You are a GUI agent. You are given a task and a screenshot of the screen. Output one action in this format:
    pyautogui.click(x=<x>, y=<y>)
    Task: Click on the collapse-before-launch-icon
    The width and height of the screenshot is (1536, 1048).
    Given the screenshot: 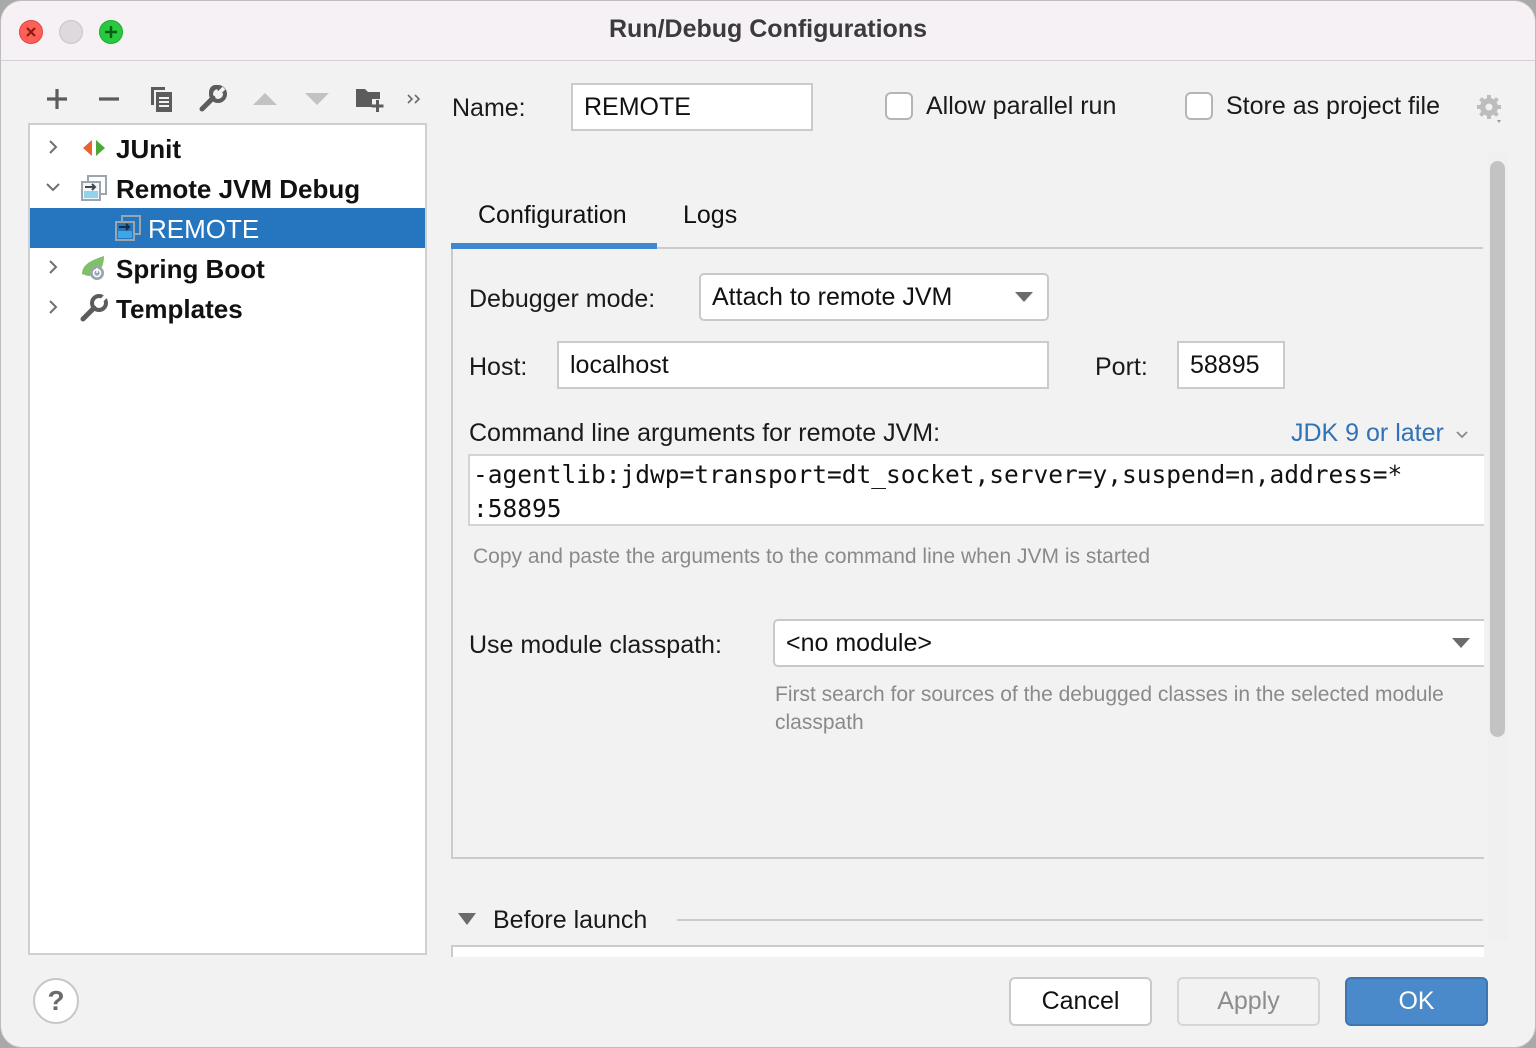 What is the action you would take?
    pyautogui.click(x=467, y=919)
    